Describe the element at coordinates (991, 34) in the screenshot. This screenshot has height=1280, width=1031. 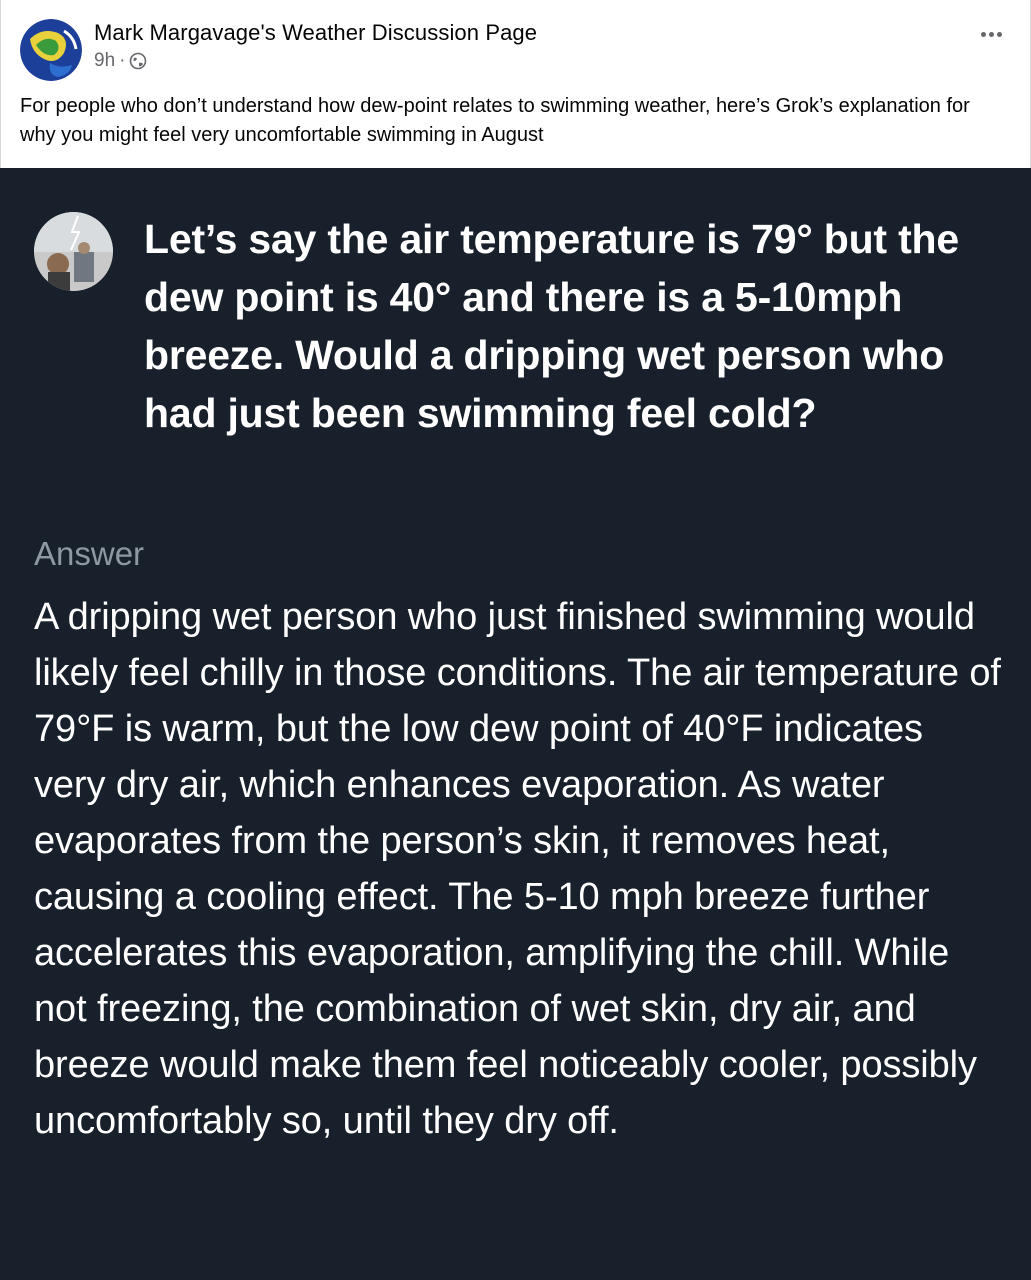
I see `more-options-icon` at that location.